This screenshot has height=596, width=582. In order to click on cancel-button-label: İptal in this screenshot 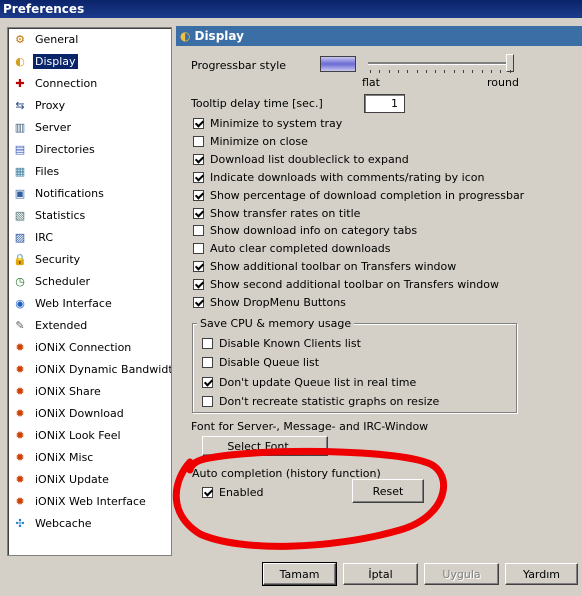, I will do `click(380, 574)`.